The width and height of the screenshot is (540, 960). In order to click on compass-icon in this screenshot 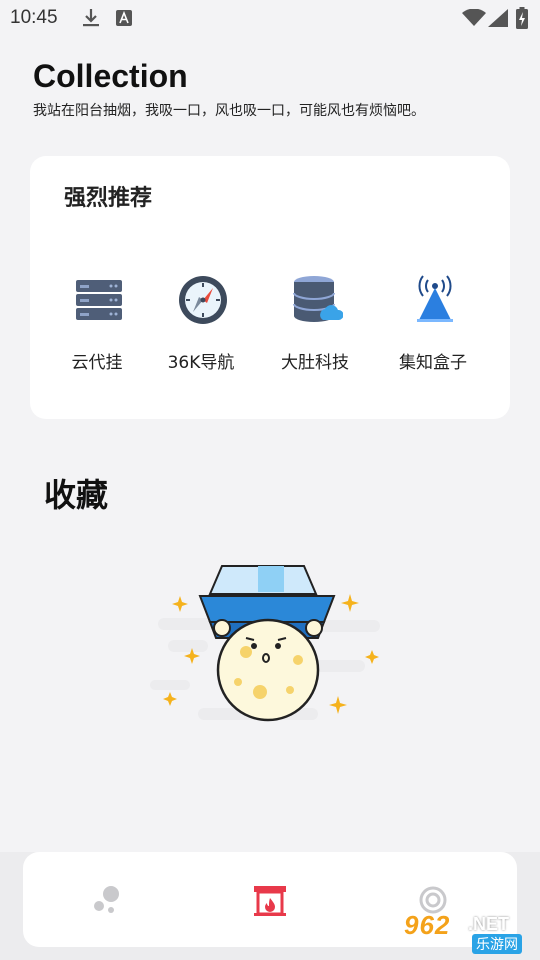, I will do `click(203, 300)`.